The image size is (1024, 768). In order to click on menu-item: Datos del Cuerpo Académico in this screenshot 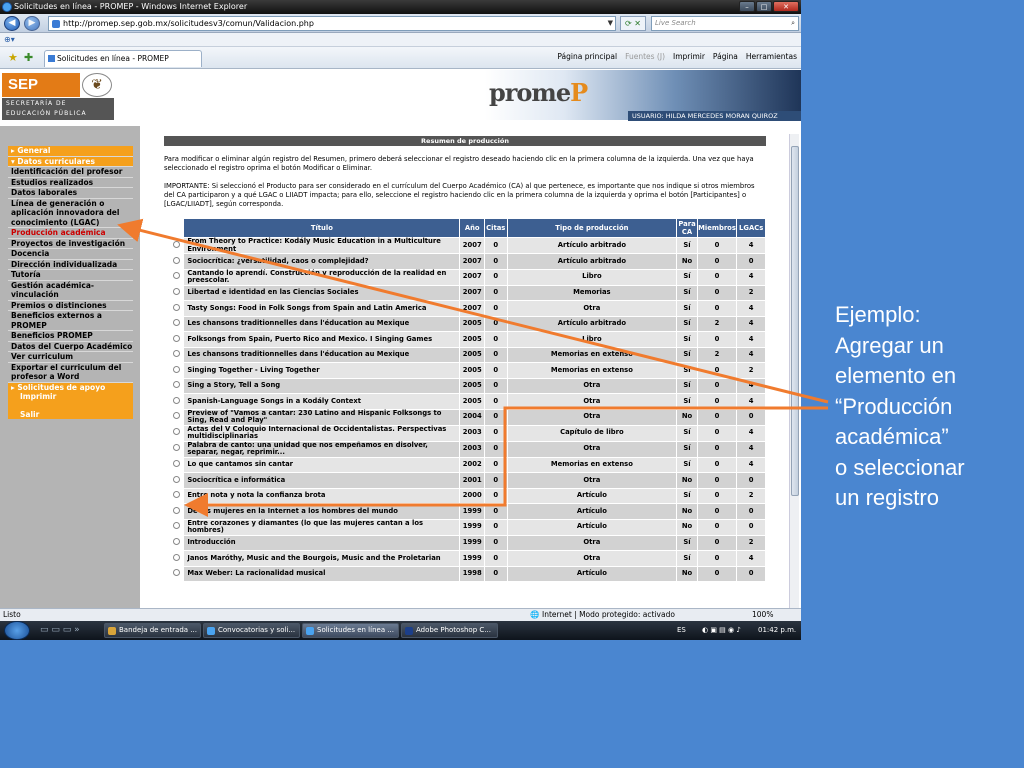, I will do `click(70, 347)`.